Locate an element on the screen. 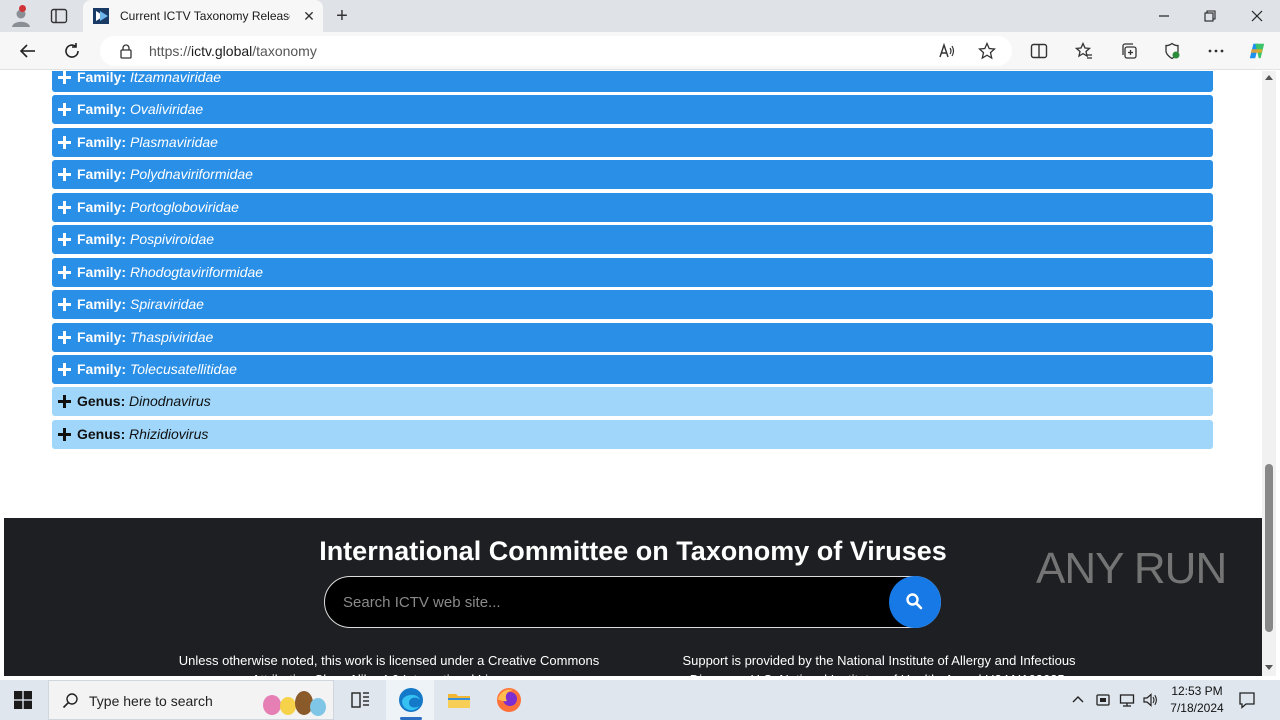 The height and width of the screenshot is (720, 1280). clock-date: 7/18/2024 is located at coordinates (1197, 708).